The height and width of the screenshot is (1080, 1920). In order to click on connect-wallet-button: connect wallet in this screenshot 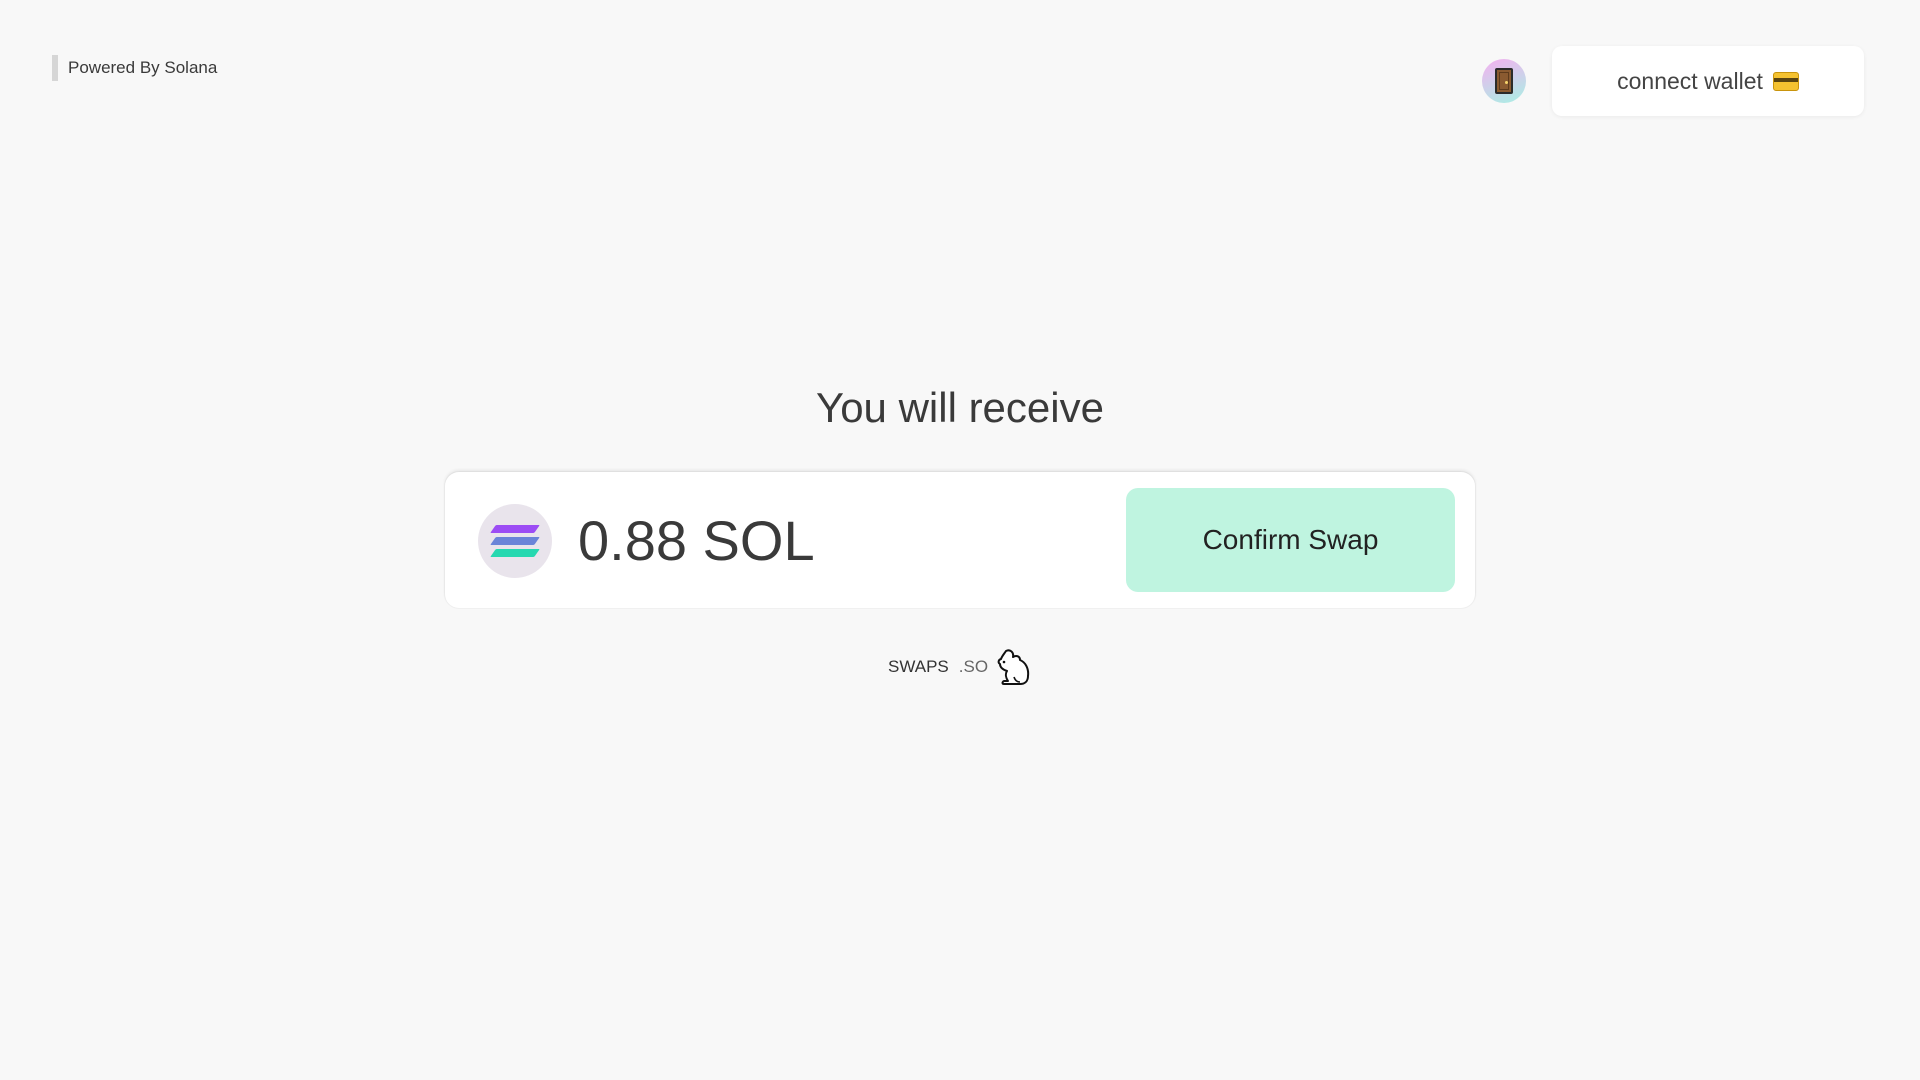, I will do `click(1708, 81)`.